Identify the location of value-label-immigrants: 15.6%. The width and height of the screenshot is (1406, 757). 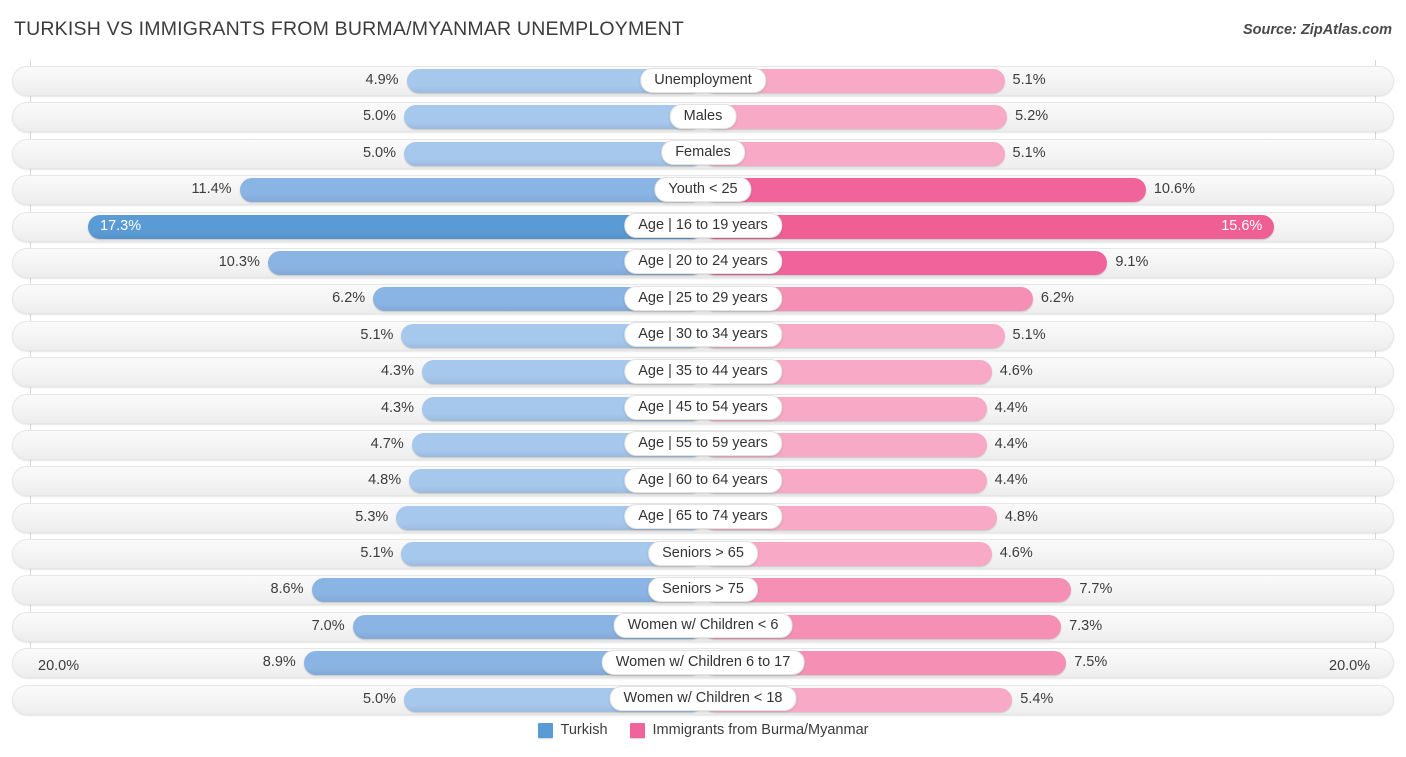
(1242, 225).